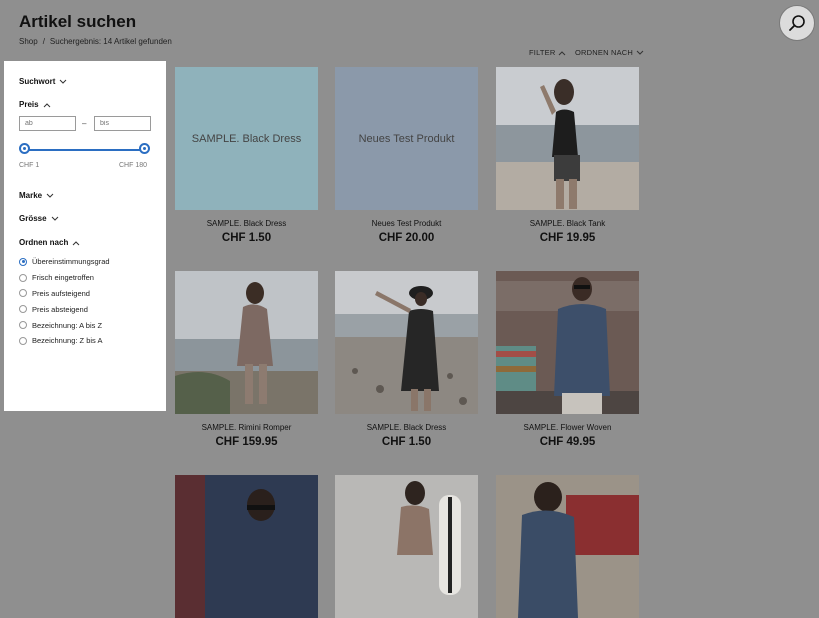 The width and height of the screenshot is (819, 618). I want to click on price-range-dash: –, so click(84, 123).